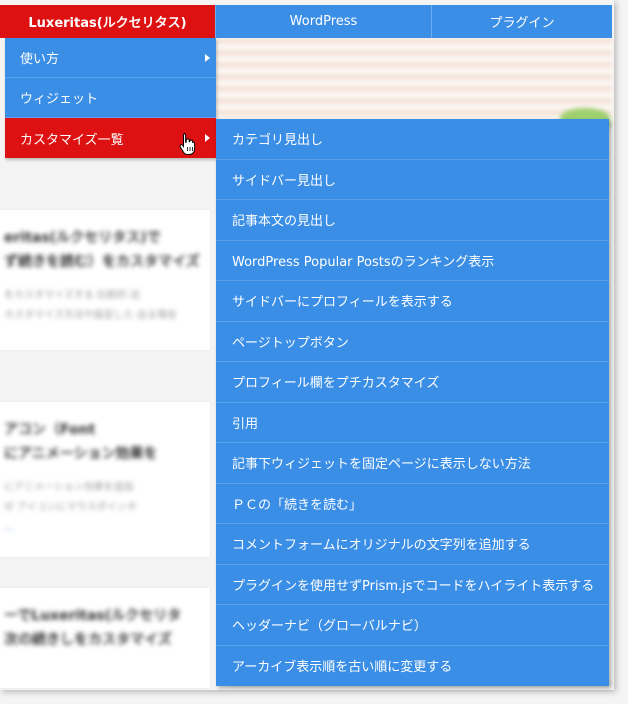 The image size is (628, 704). I want to click on submenu-item: プラグインを使用せずPrism.jsでコードをハイライト表示する, so click(412, 584).